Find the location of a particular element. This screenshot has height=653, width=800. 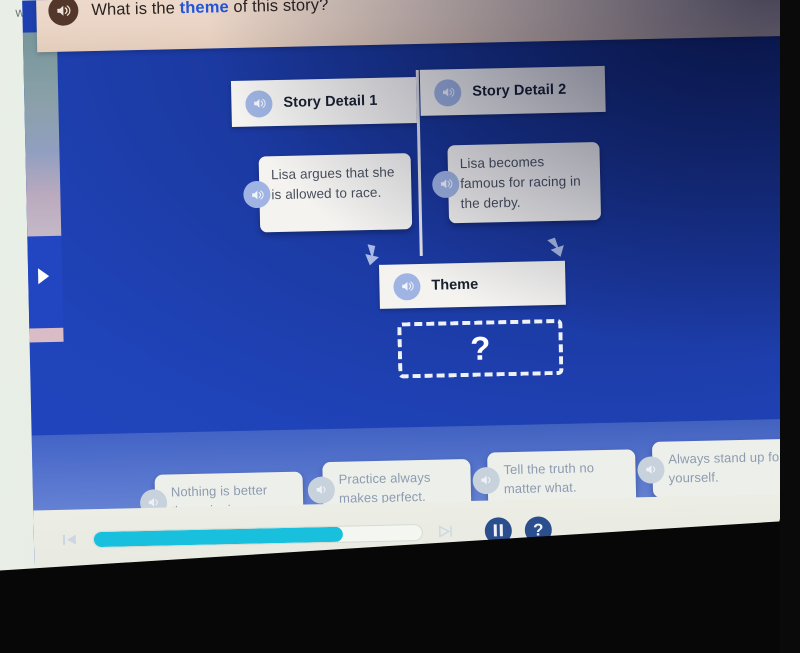

story-detail-1-card: Lisa argues that she is allowed to race. is located at coordinates (328, 193).